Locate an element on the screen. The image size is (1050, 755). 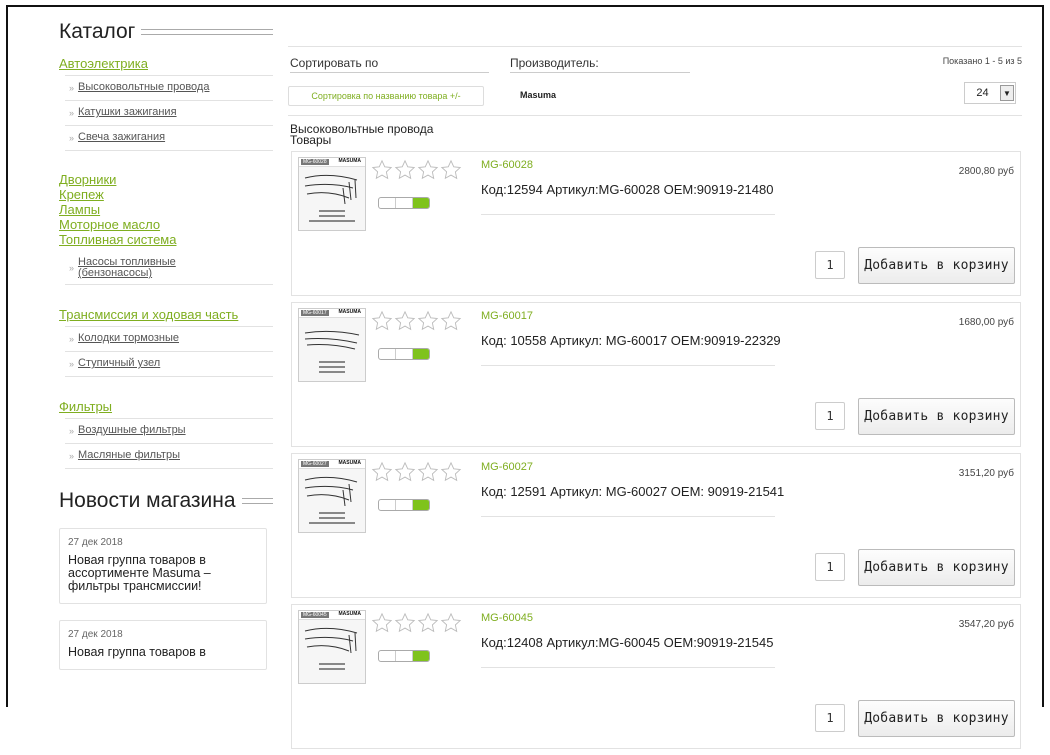
product-image: MG-60017 MASUMA is located at coordinates (332, 345).